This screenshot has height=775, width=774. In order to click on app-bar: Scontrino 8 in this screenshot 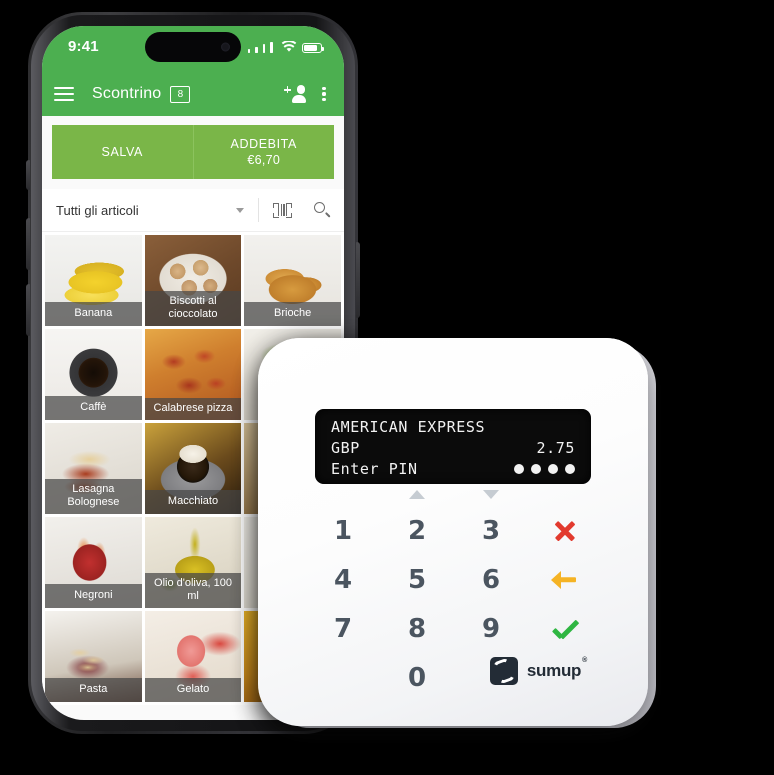, I will do `click(193, 94)`.